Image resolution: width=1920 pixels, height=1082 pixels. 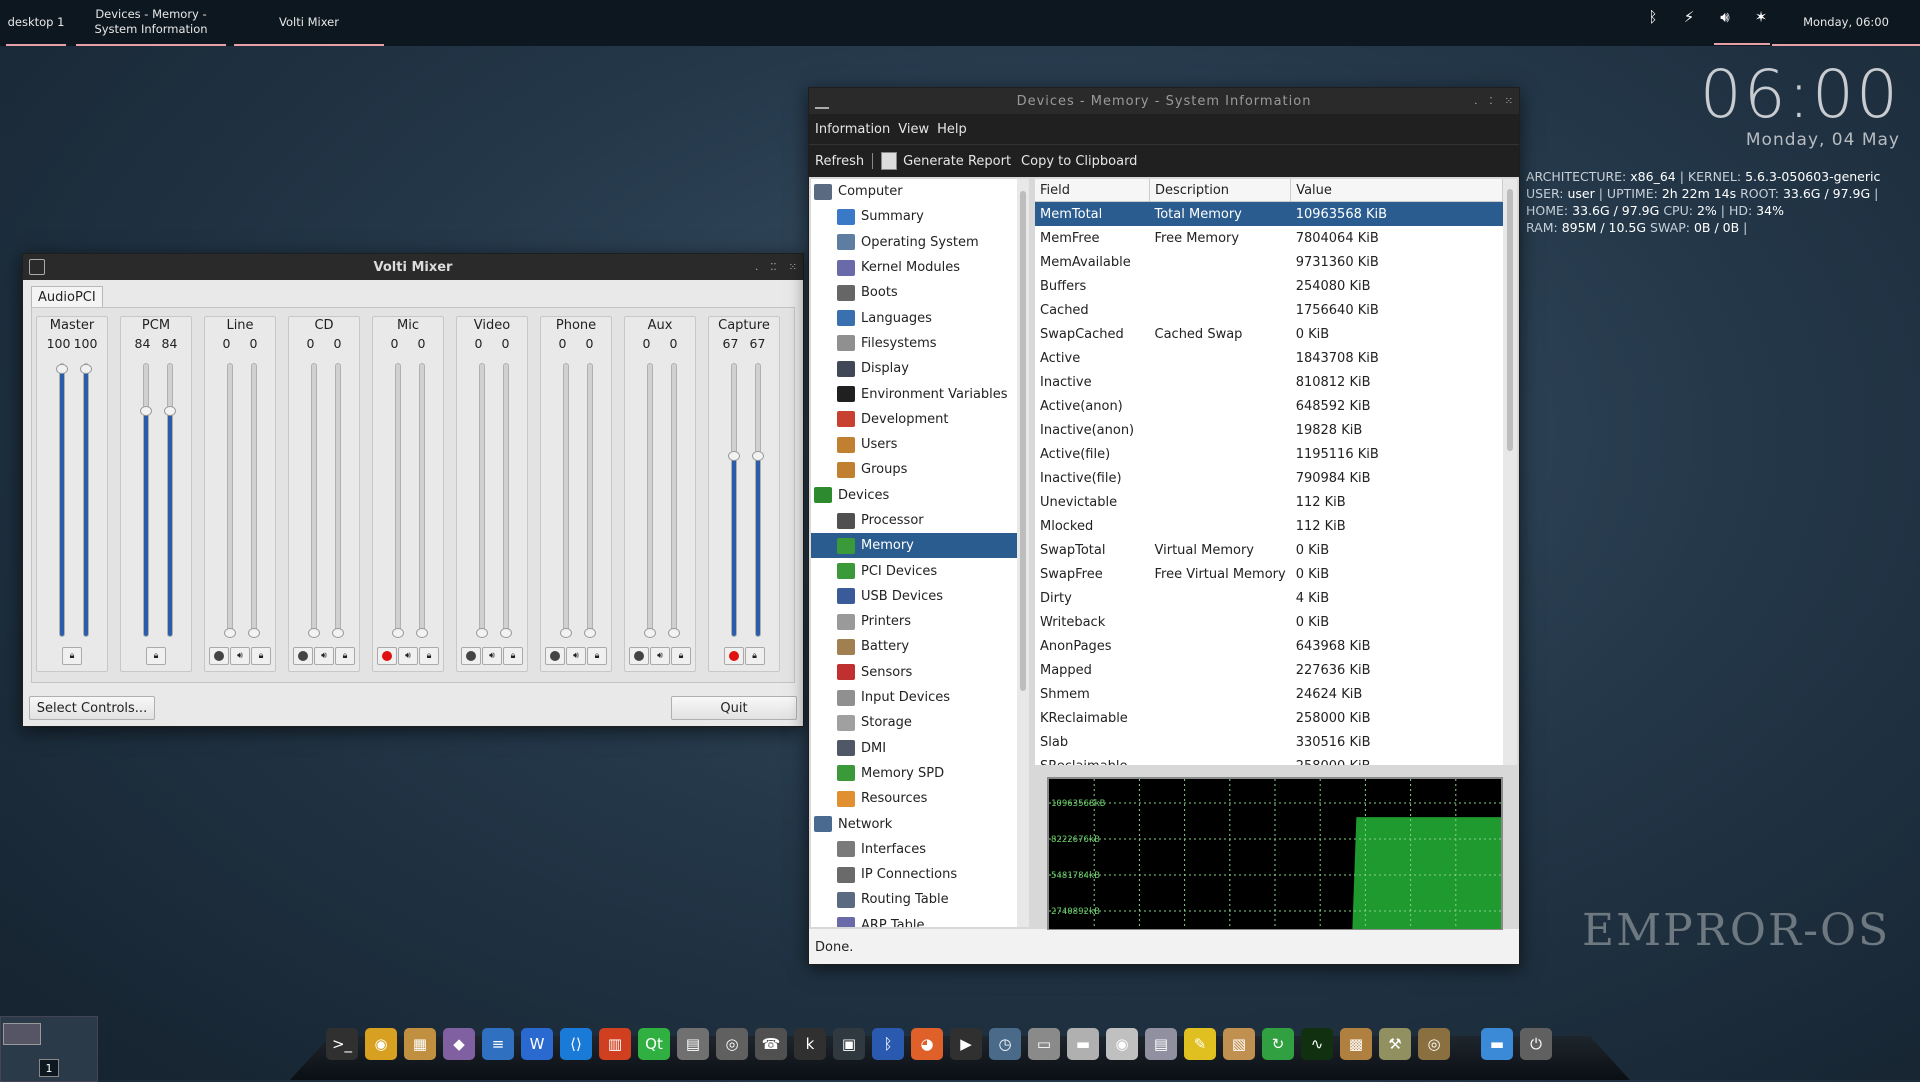 What do you see at coordinates (342, 1044) in the screenshot?
I see `terminal-icon: >_` at bounding box center [342, 1044].